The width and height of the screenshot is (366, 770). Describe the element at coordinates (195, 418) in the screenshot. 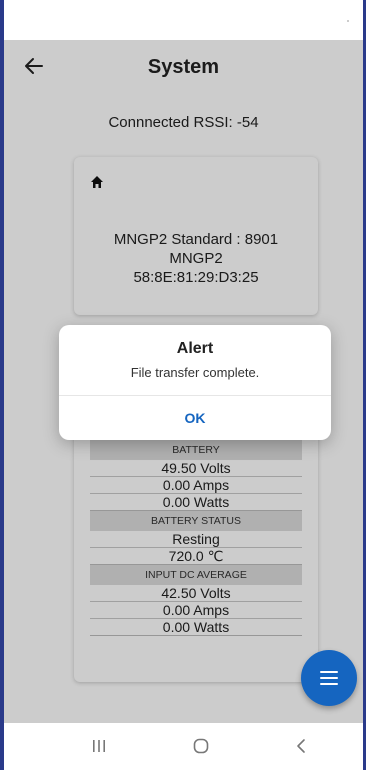

I see `ok-button: OK` at that location.